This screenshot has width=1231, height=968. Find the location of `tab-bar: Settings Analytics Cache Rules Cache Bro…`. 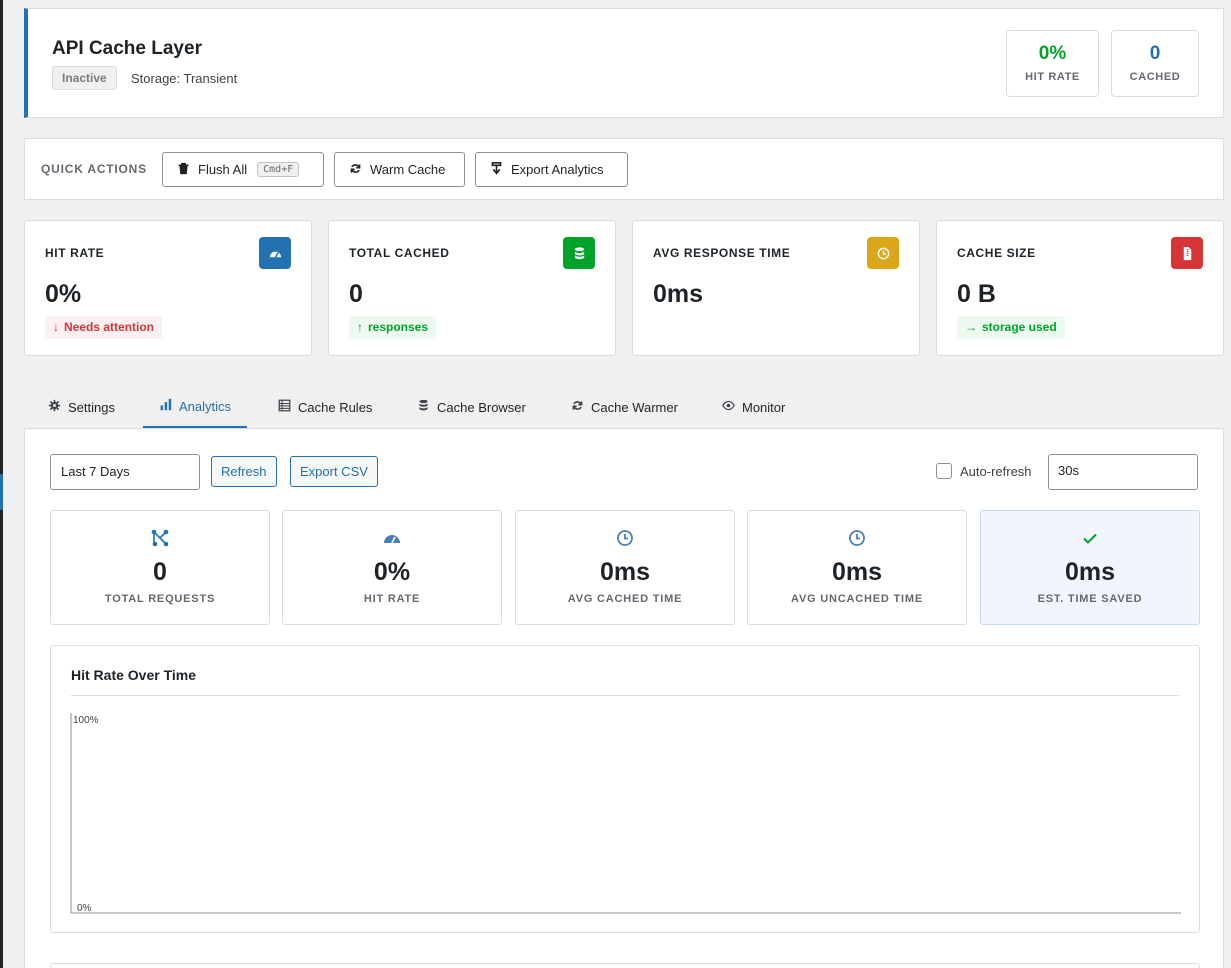

tab-bar: Settings Analytics Cache Rules Cache Bro… is located at coordinates (624, 407).